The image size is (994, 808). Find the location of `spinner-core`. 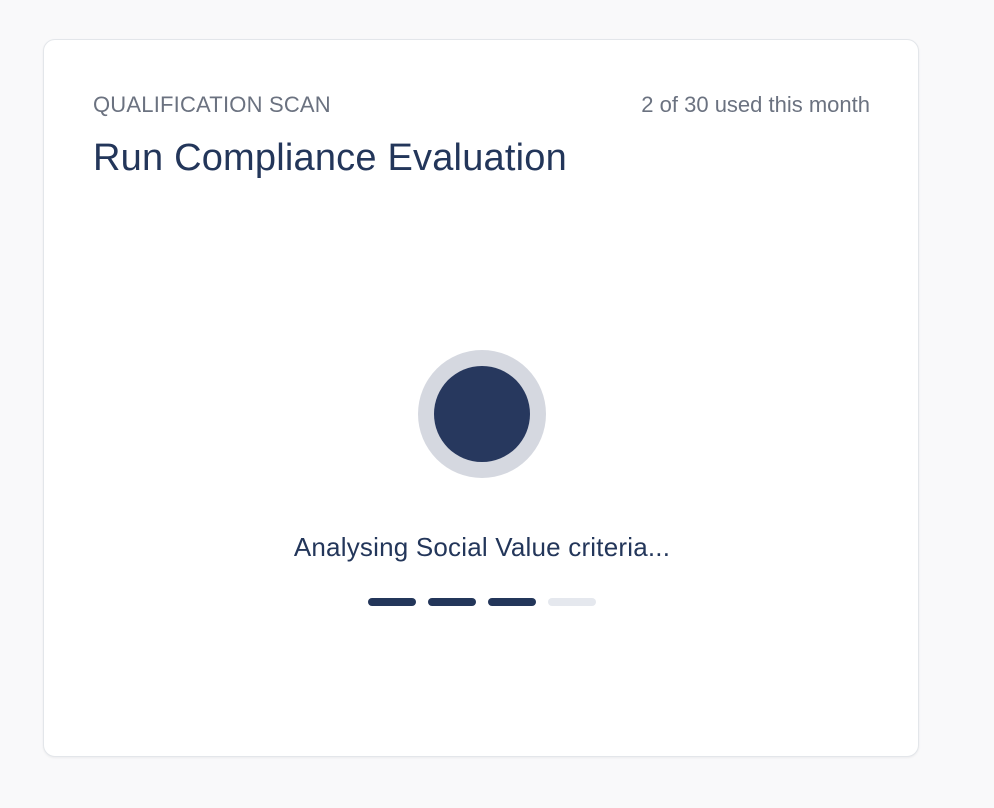

spinner-core is located at coordinates (482, 414).